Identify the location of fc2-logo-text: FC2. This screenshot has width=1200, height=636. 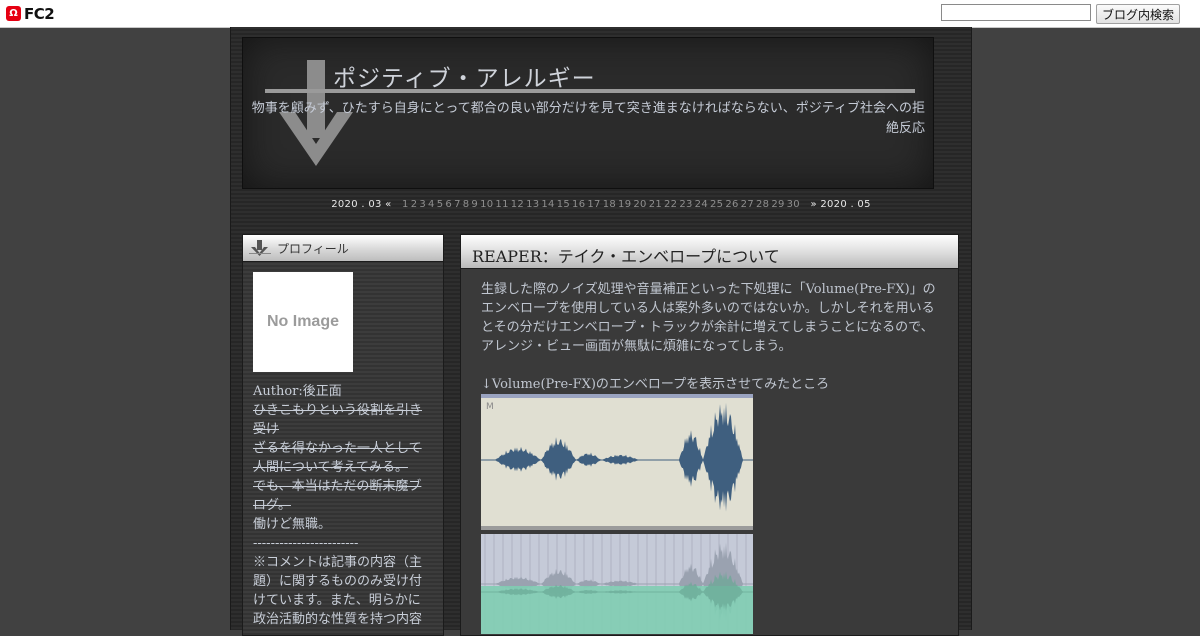
(39, 13).